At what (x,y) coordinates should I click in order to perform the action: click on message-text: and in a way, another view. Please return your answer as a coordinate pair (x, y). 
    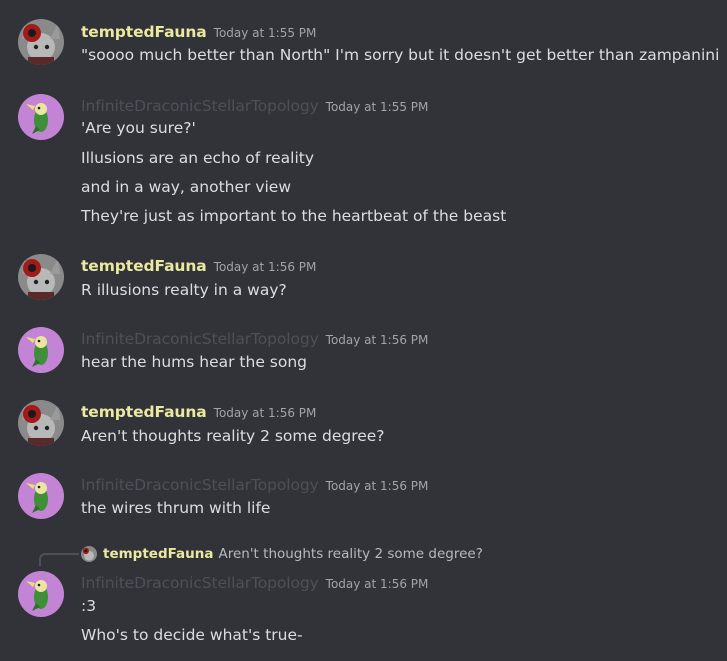
    Looking at the image, I should click on (186, 187).